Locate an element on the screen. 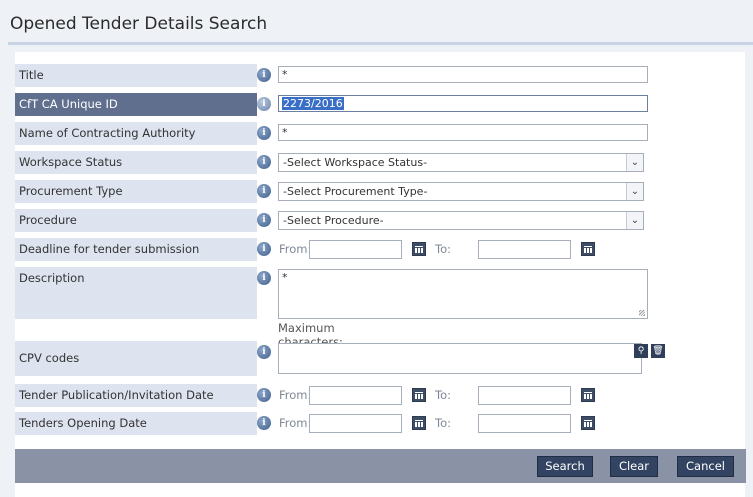 This screenshot has height=497, width=753. cpv-label: CPV codes is located at coordinates (136, 358).